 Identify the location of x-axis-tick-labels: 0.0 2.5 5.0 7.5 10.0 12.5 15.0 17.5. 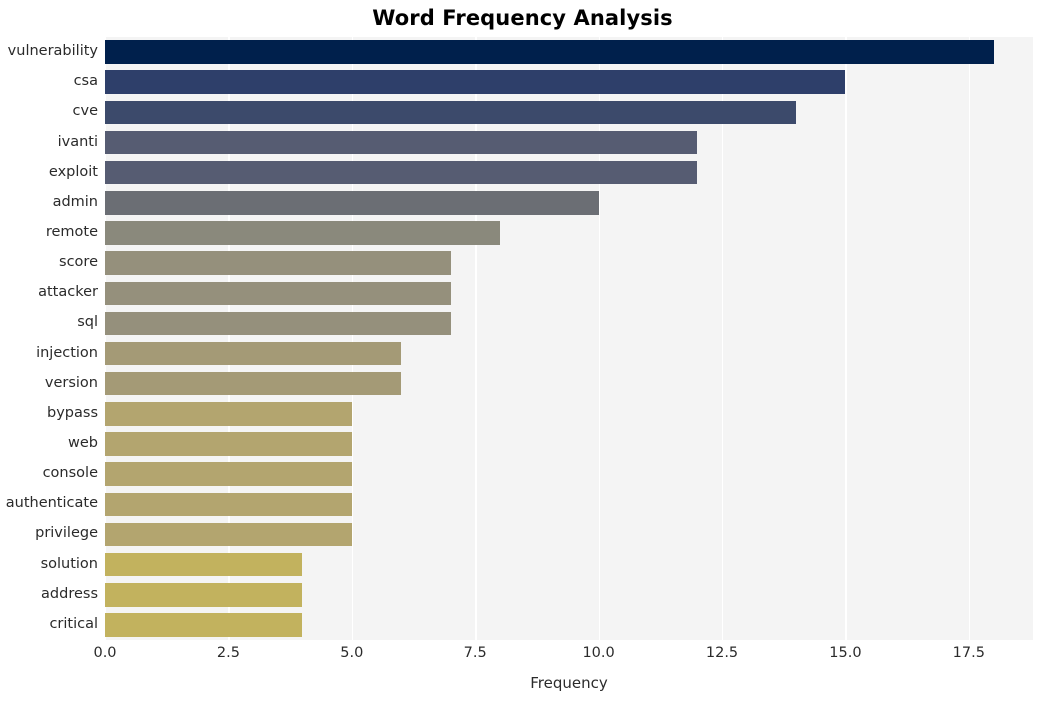
(563, 656).